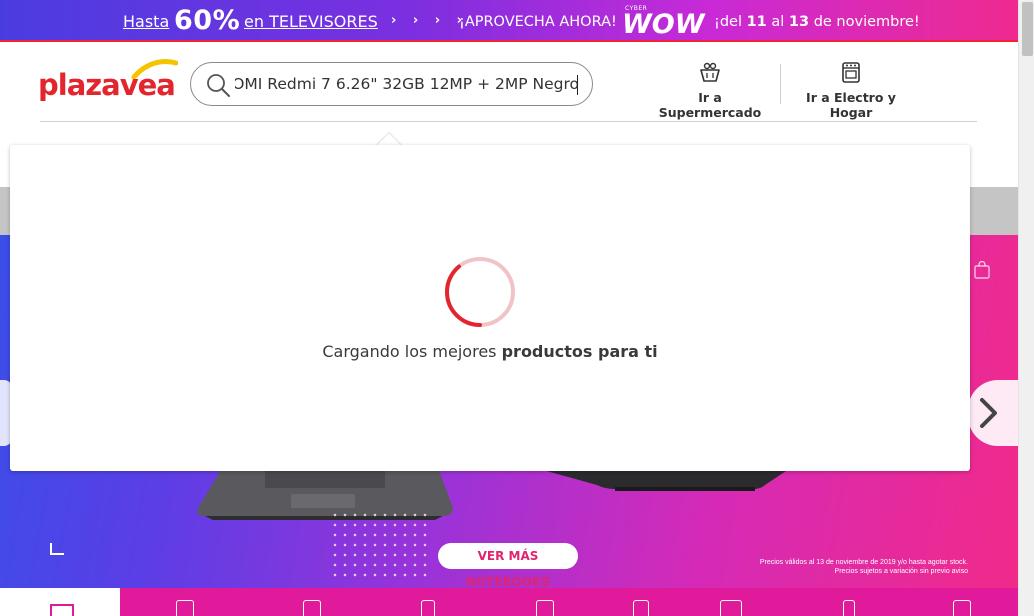 The image size is (1034, 616). I want to click on carousel-next-button, so click(993, 413).